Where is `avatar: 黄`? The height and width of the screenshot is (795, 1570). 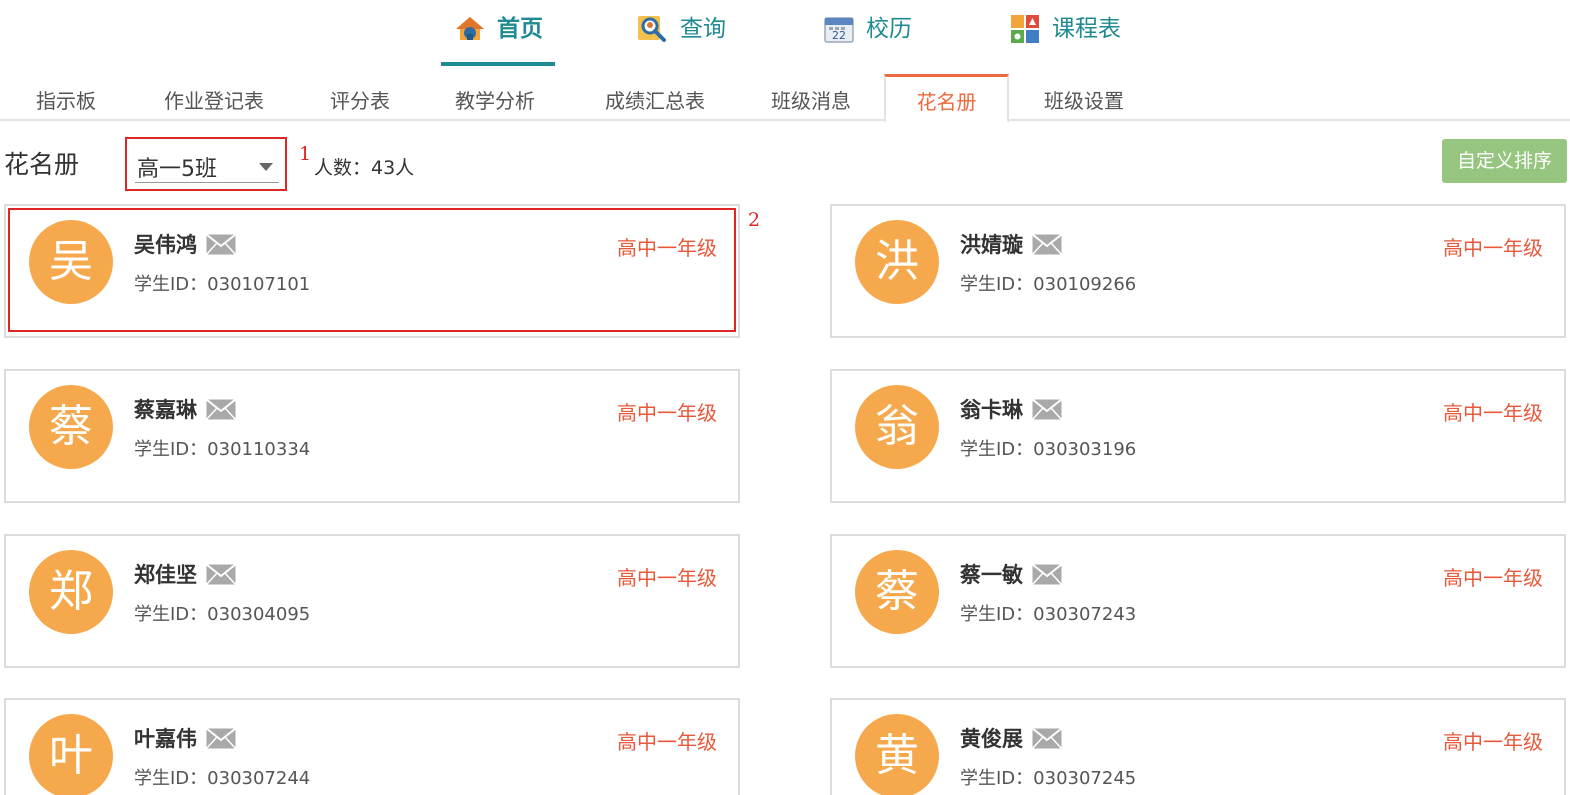
avatar: 黄 is located at coordinates (897, 754).